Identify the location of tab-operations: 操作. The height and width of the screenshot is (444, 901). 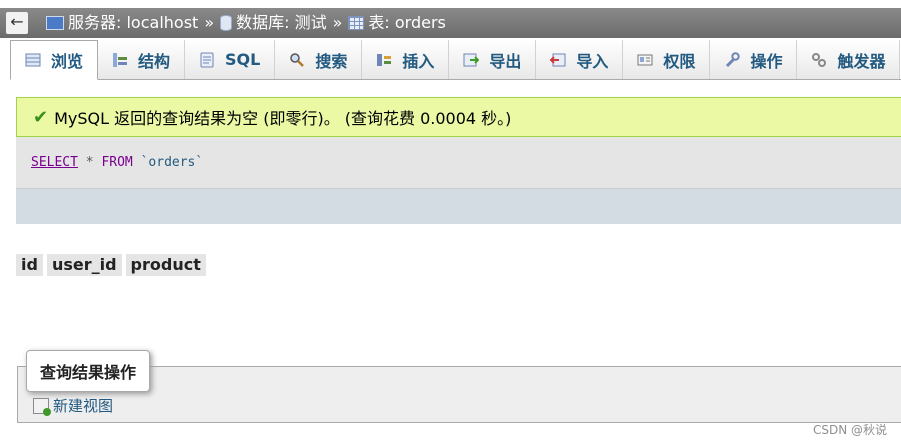
(754, 59).